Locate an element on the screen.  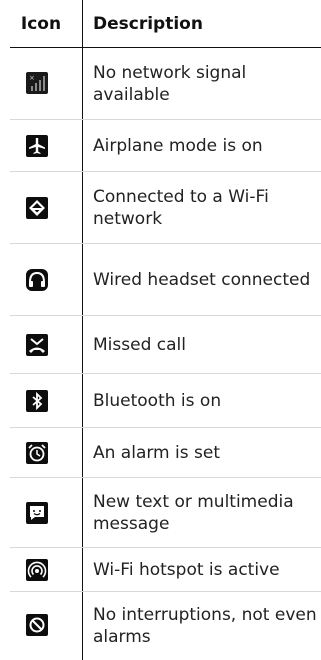
alarm-icon is located at coordinates (37, 453).